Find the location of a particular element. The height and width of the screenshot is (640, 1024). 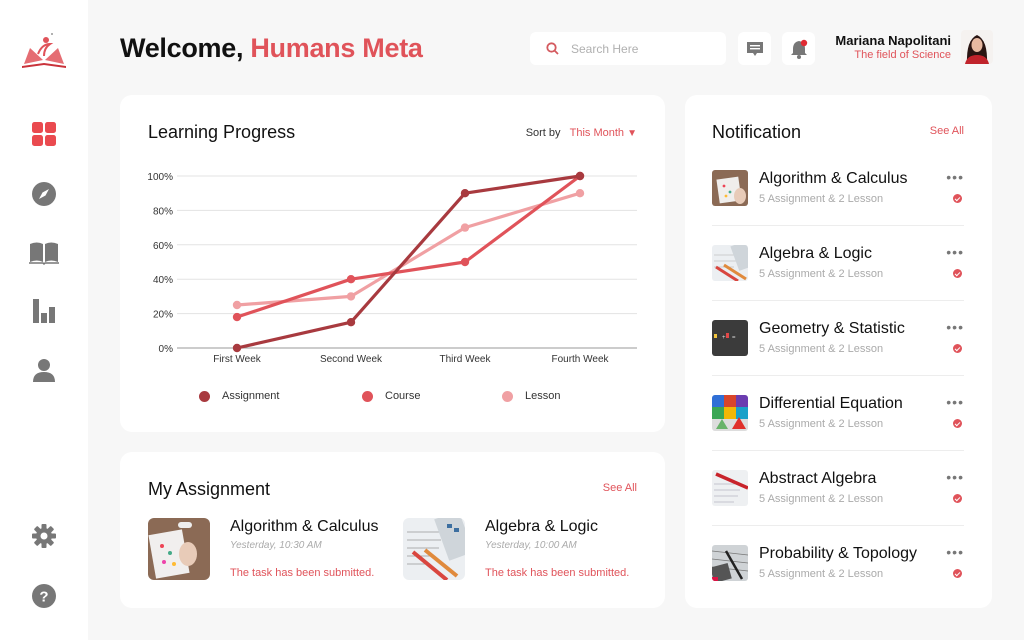

page-title: Welcome, Humans Meta is located at coordinates (271, 48).